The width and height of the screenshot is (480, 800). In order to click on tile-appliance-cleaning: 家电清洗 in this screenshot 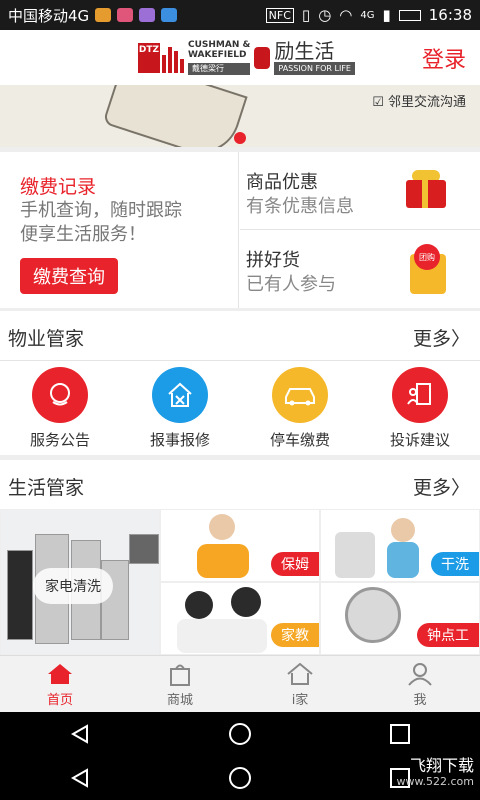, I will do `click(80, 582)`.